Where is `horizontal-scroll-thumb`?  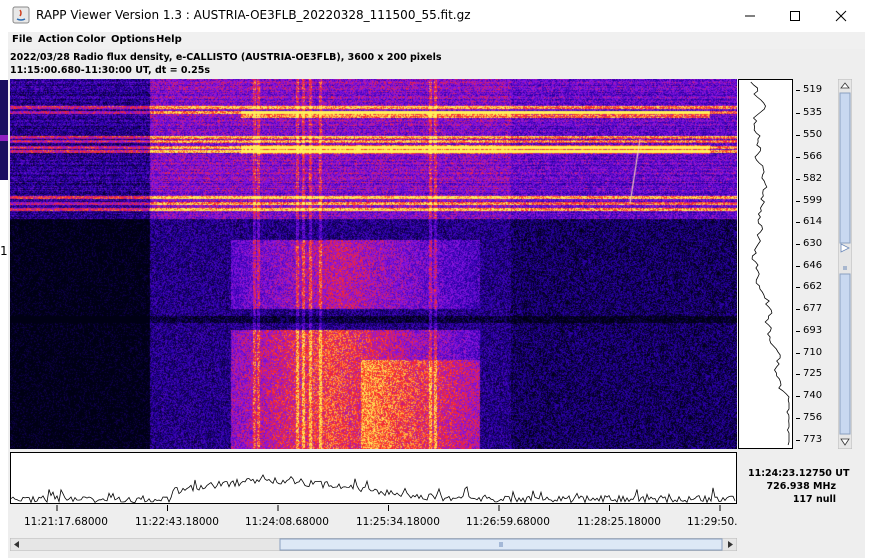 horizontal-scroll-thumb is located at coordinates (501, 544).